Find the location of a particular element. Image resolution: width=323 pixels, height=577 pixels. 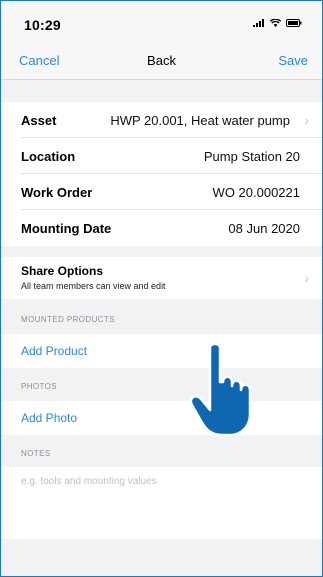

notes-placeholder: e.g. tools and mounting values is located at coordinates (89, 481).